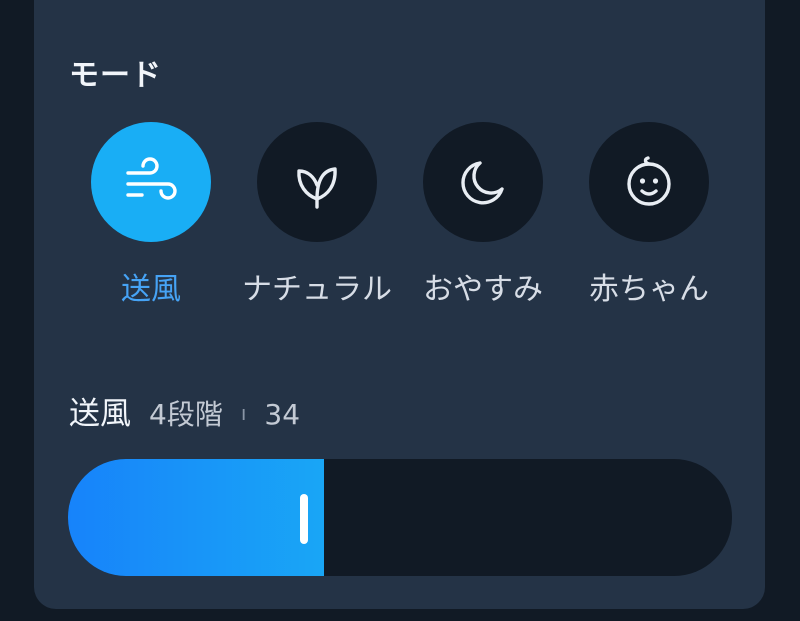 Image resolution: width=800 pixels, height=621 pixels. What do you see at coordinates (243, 413) in the screenshot?
I see `level-separator: ı` at bounding box center [243, 413].